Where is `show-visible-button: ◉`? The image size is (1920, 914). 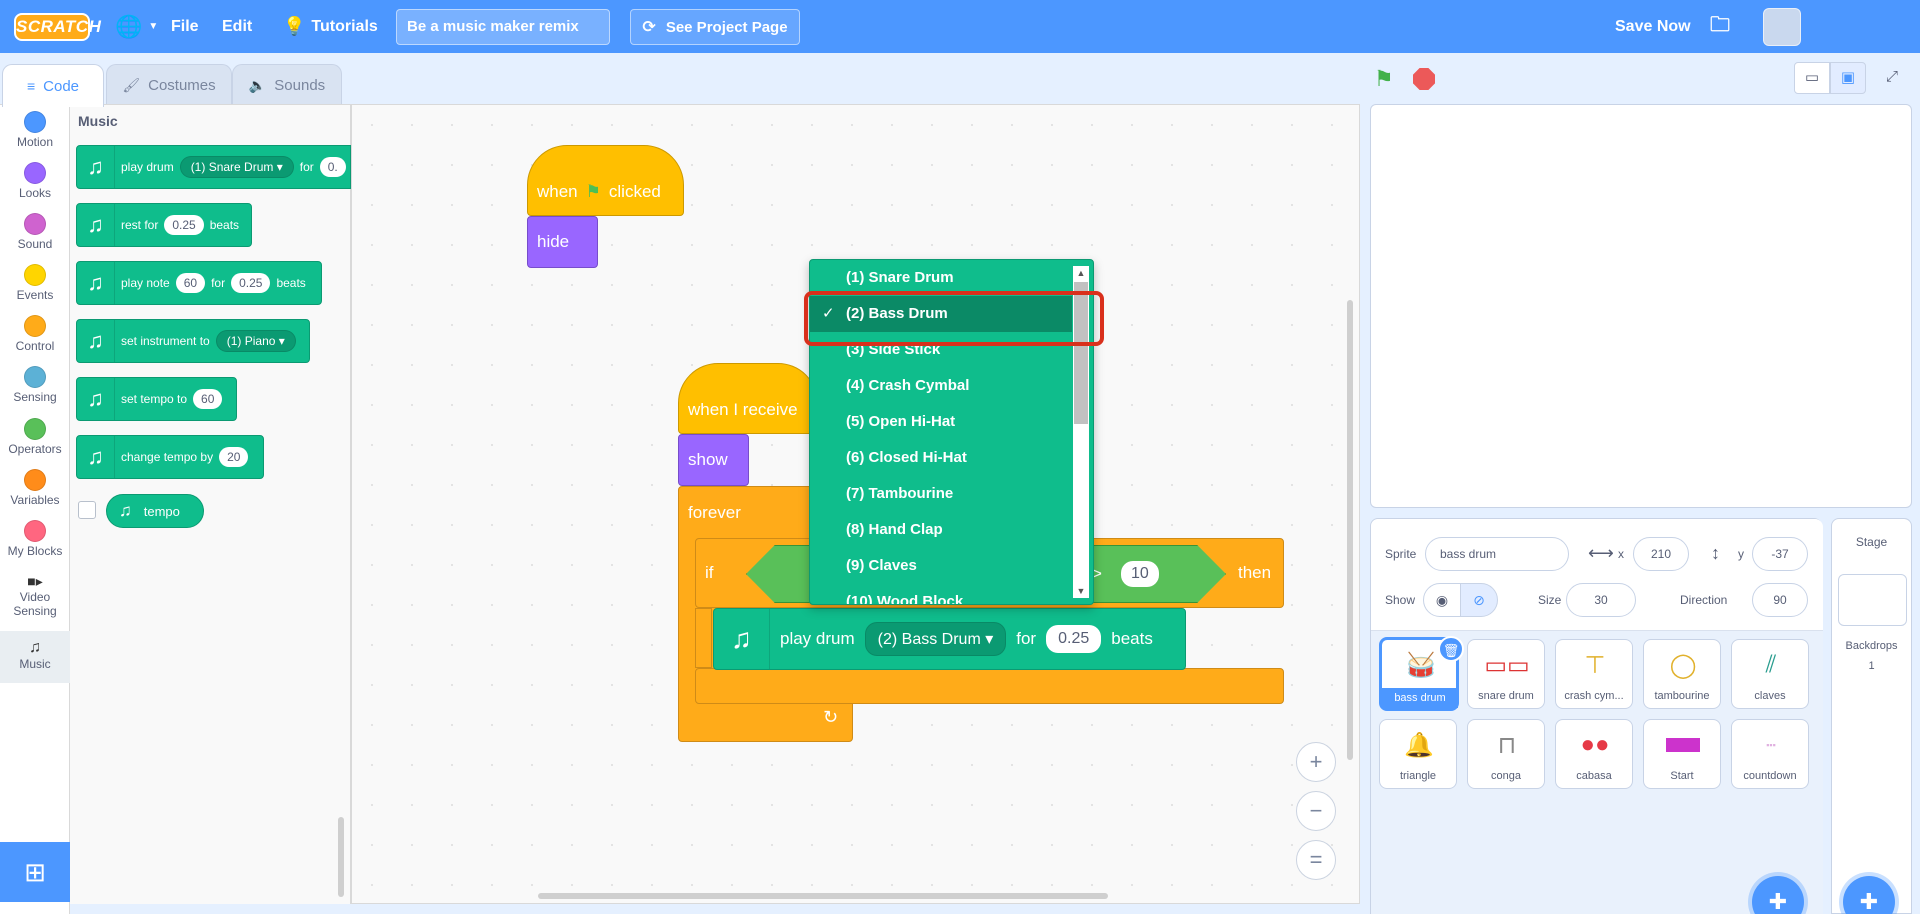 show-visible-button: ◉ is located at coordinates (1442, 600).